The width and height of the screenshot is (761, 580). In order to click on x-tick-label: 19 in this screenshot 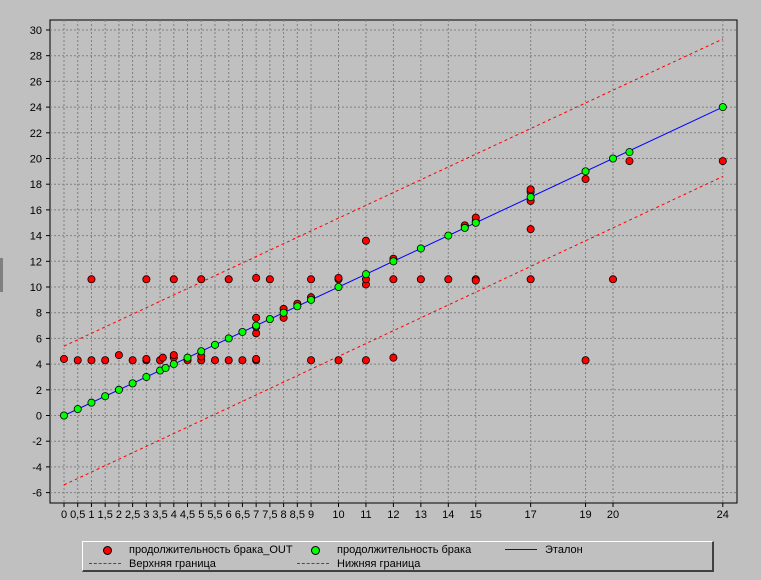, I will do `click(585, 515)`.